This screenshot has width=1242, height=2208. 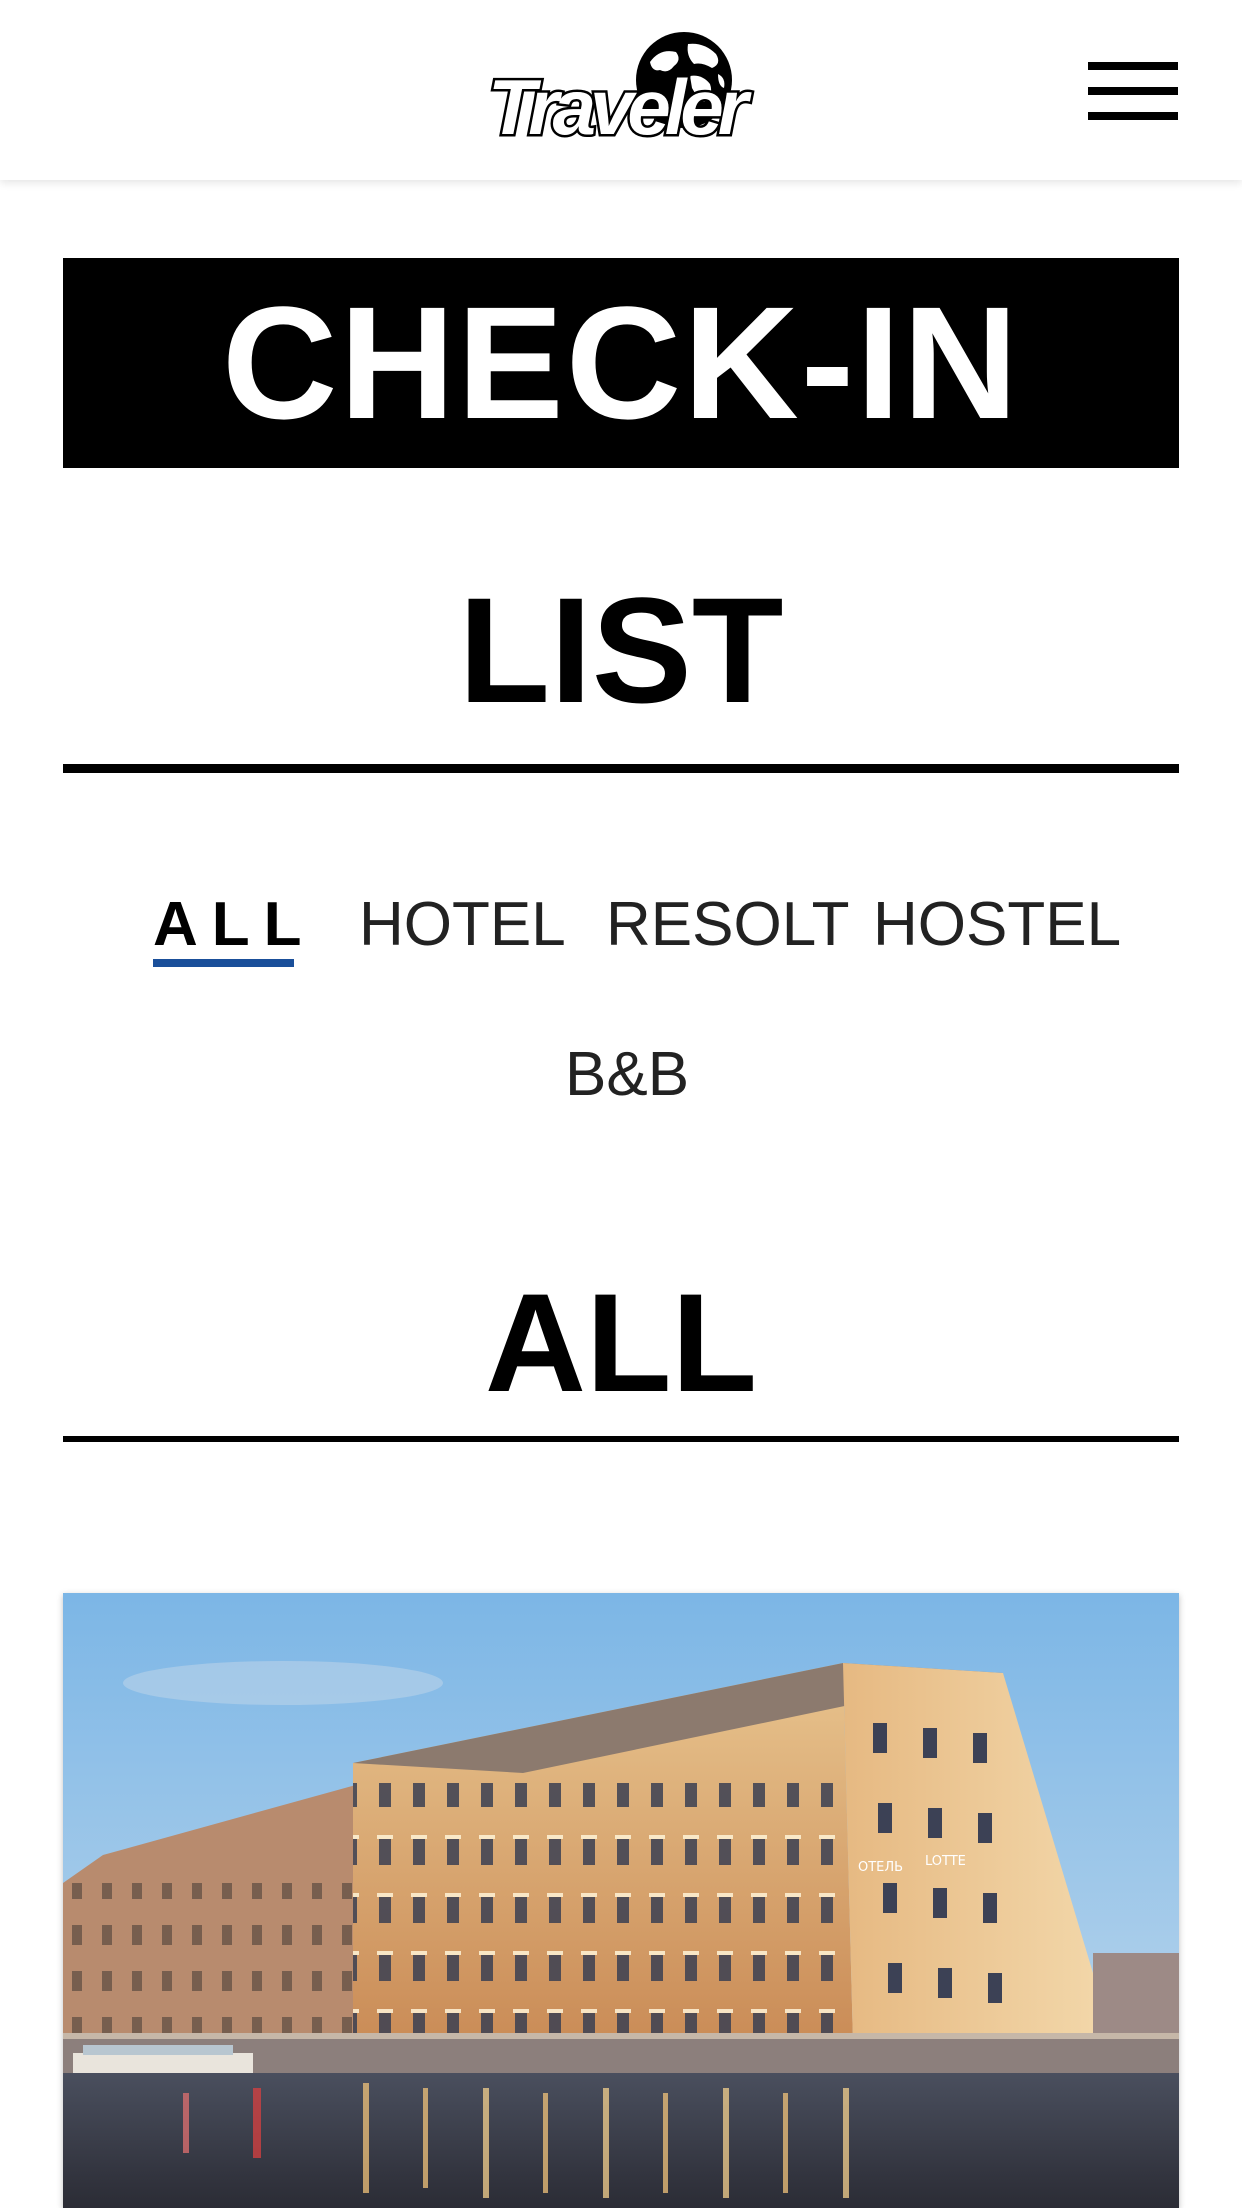 What do you see at coordinates (234, 925) in the screenshot?
I see `tab-all: ALL` at bounding box center [234, 925].